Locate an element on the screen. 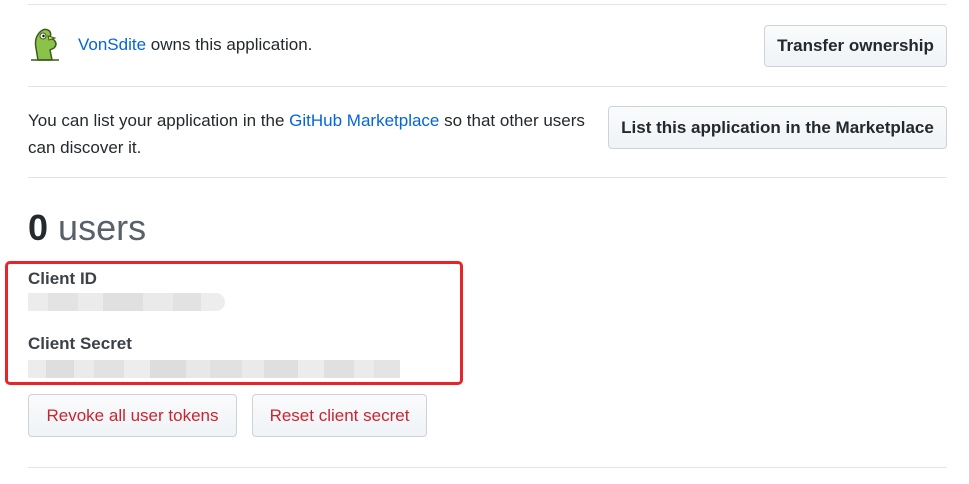 The image size is (969, 484). list-in-marketplace-button: List this application in the Marketplace is located at coordinates (777, 127).